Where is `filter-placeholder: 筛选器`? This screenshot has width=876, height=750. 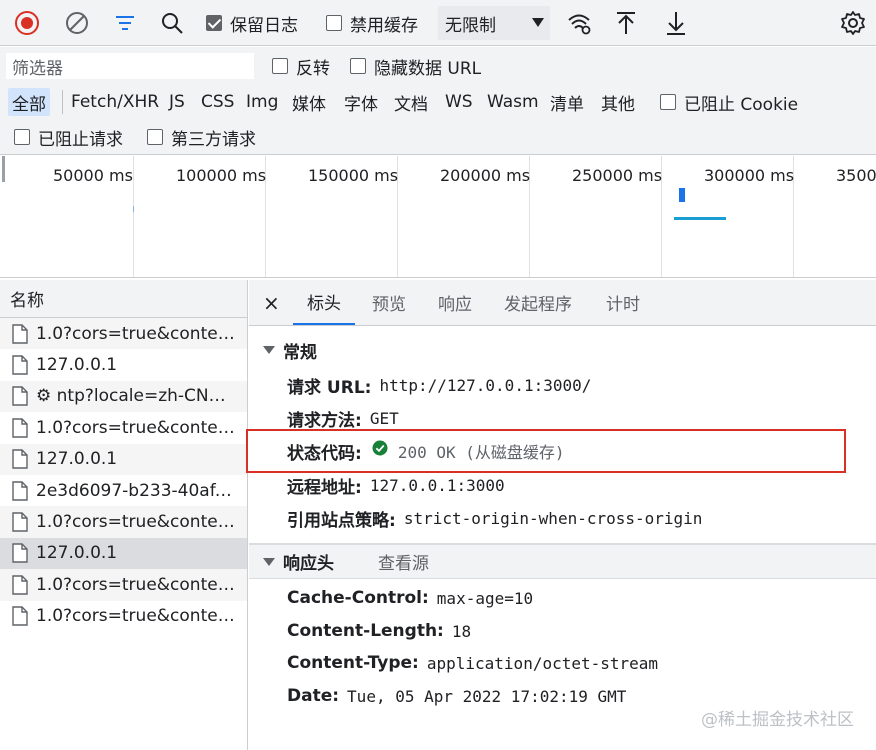
filter-placeholder: 筛选器 is located at coordinates (37, 68).